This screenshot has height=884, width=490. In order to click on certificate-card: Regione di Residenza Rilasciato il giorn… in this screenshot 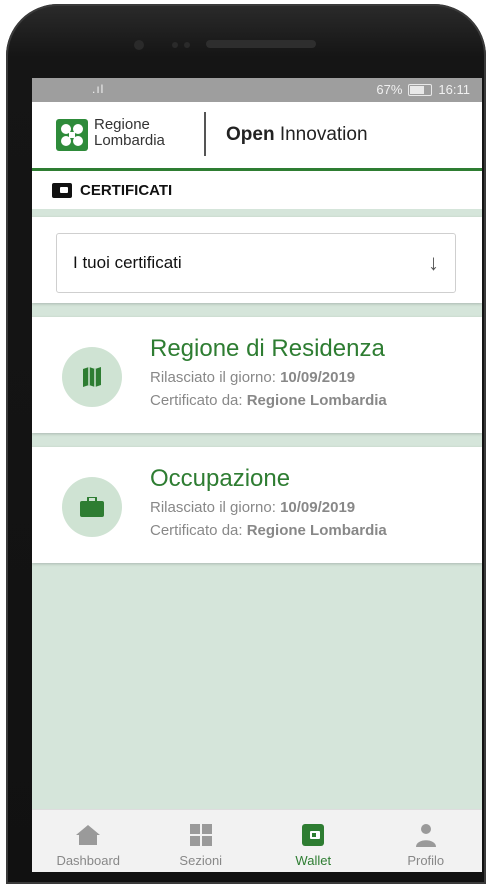, I will do `click(257, 375)`.